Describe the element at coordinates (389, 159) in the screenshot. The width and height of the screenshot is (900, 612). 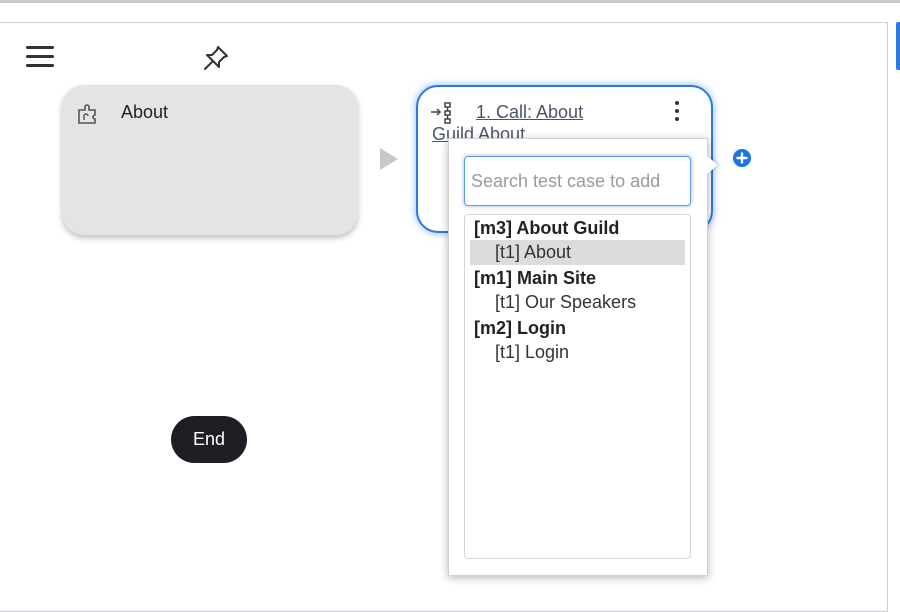
I see `flow-arrow-icon` at that location.